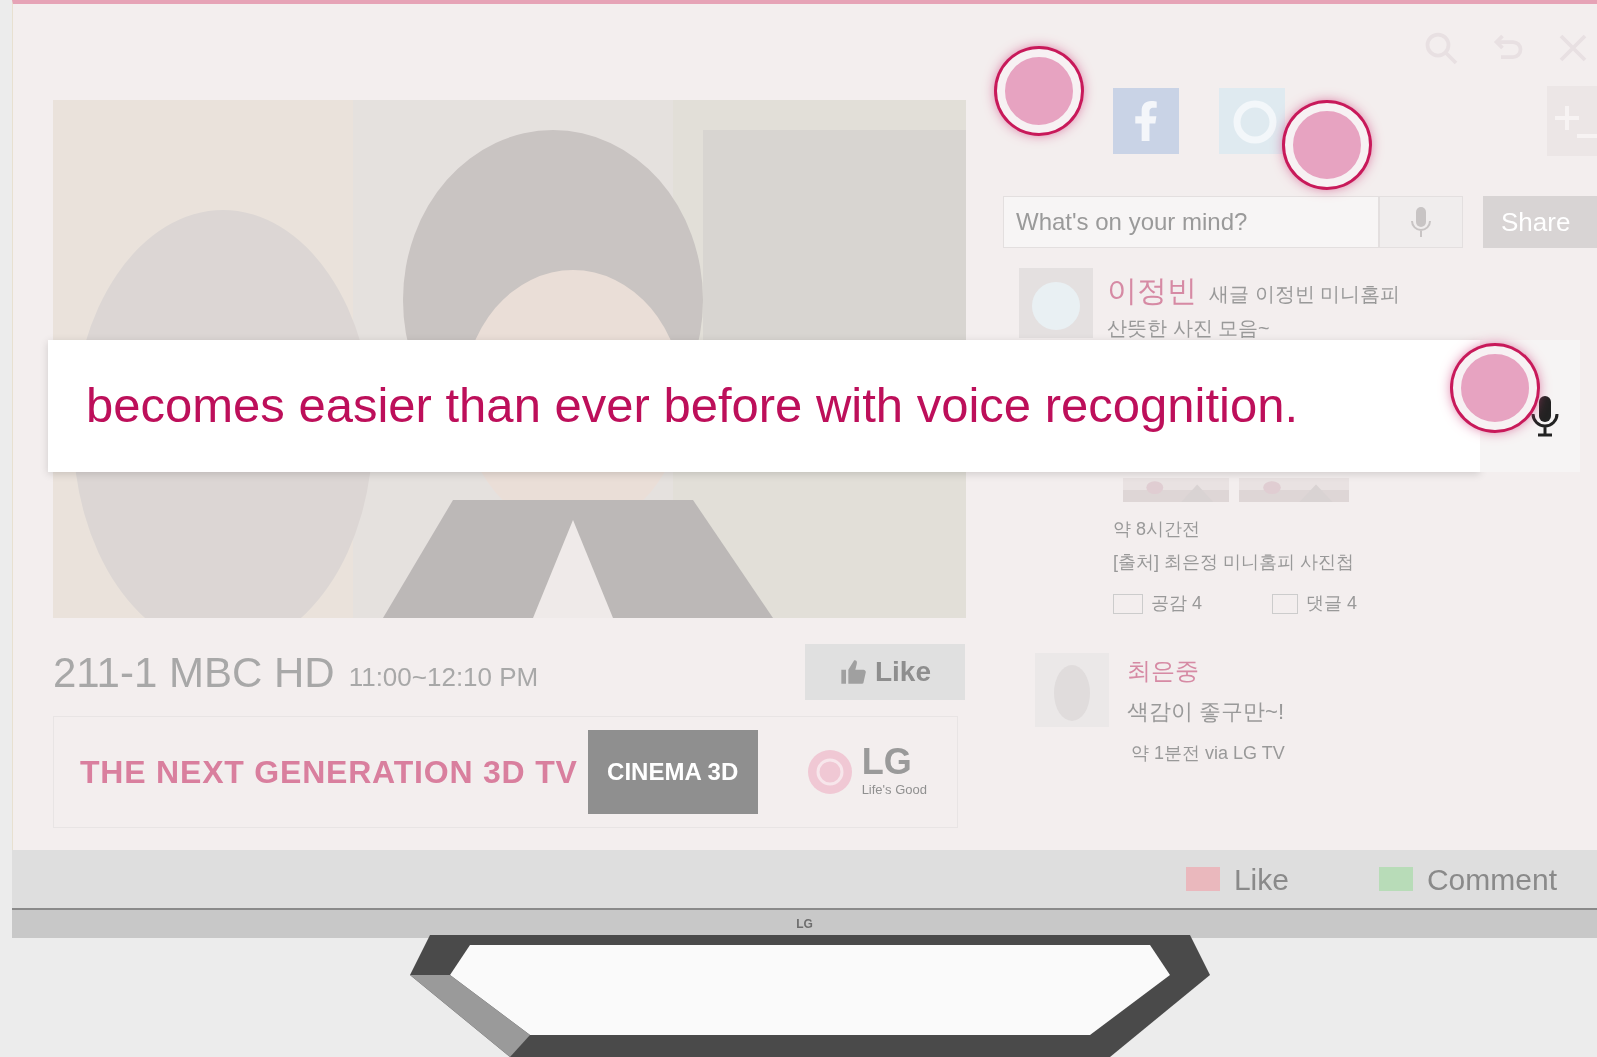 This screenshot has height=1057, width=1597. Describe the element at coordinates (1208, 753) in the screenshot. I see `post-time: 약 1분전 via LG TV` at that location.